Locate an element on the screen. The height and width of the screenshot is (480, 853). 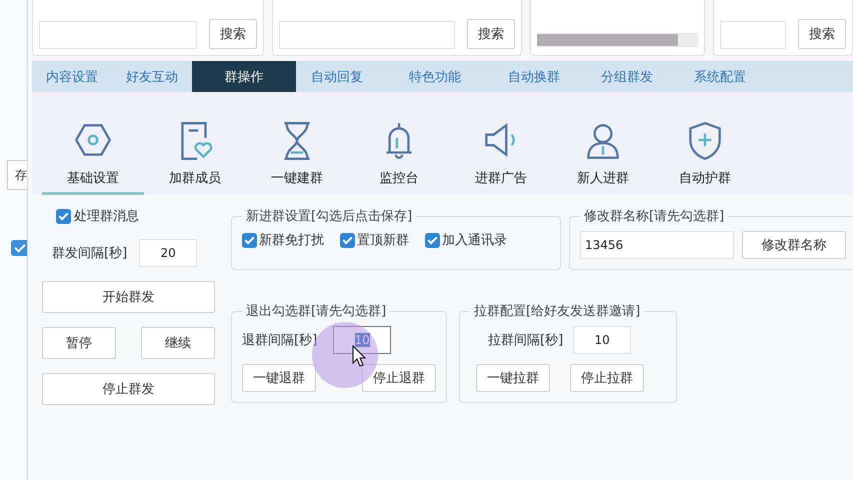
group-title: 拉群配置[给好友发送群邀请] is located at coordinates (557, 311).